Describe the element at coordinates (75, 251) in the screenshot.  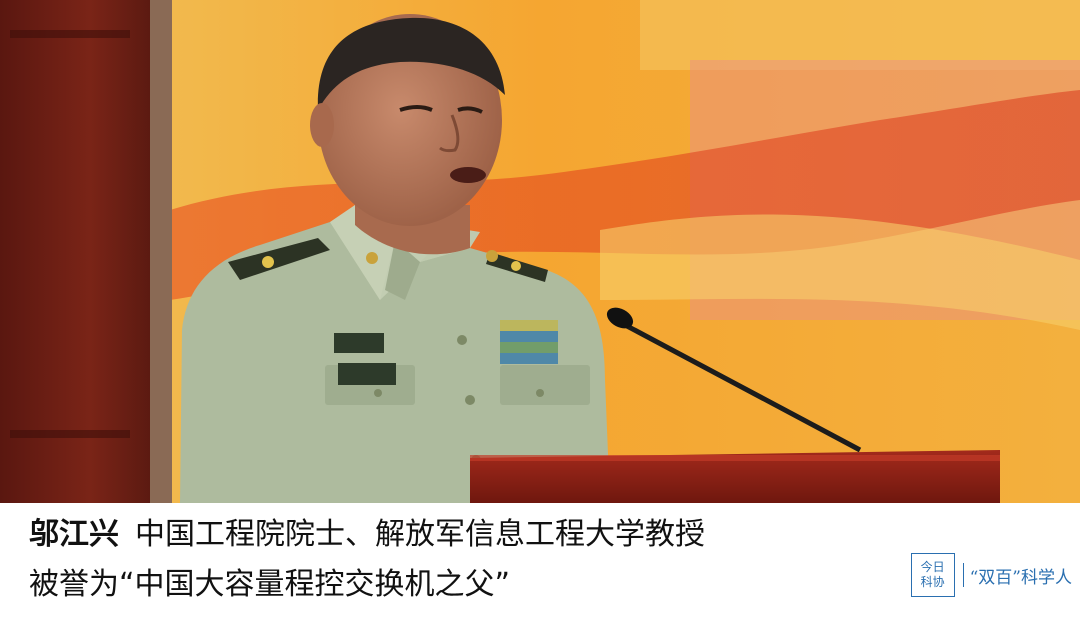
I see `wall-panel` at that location.